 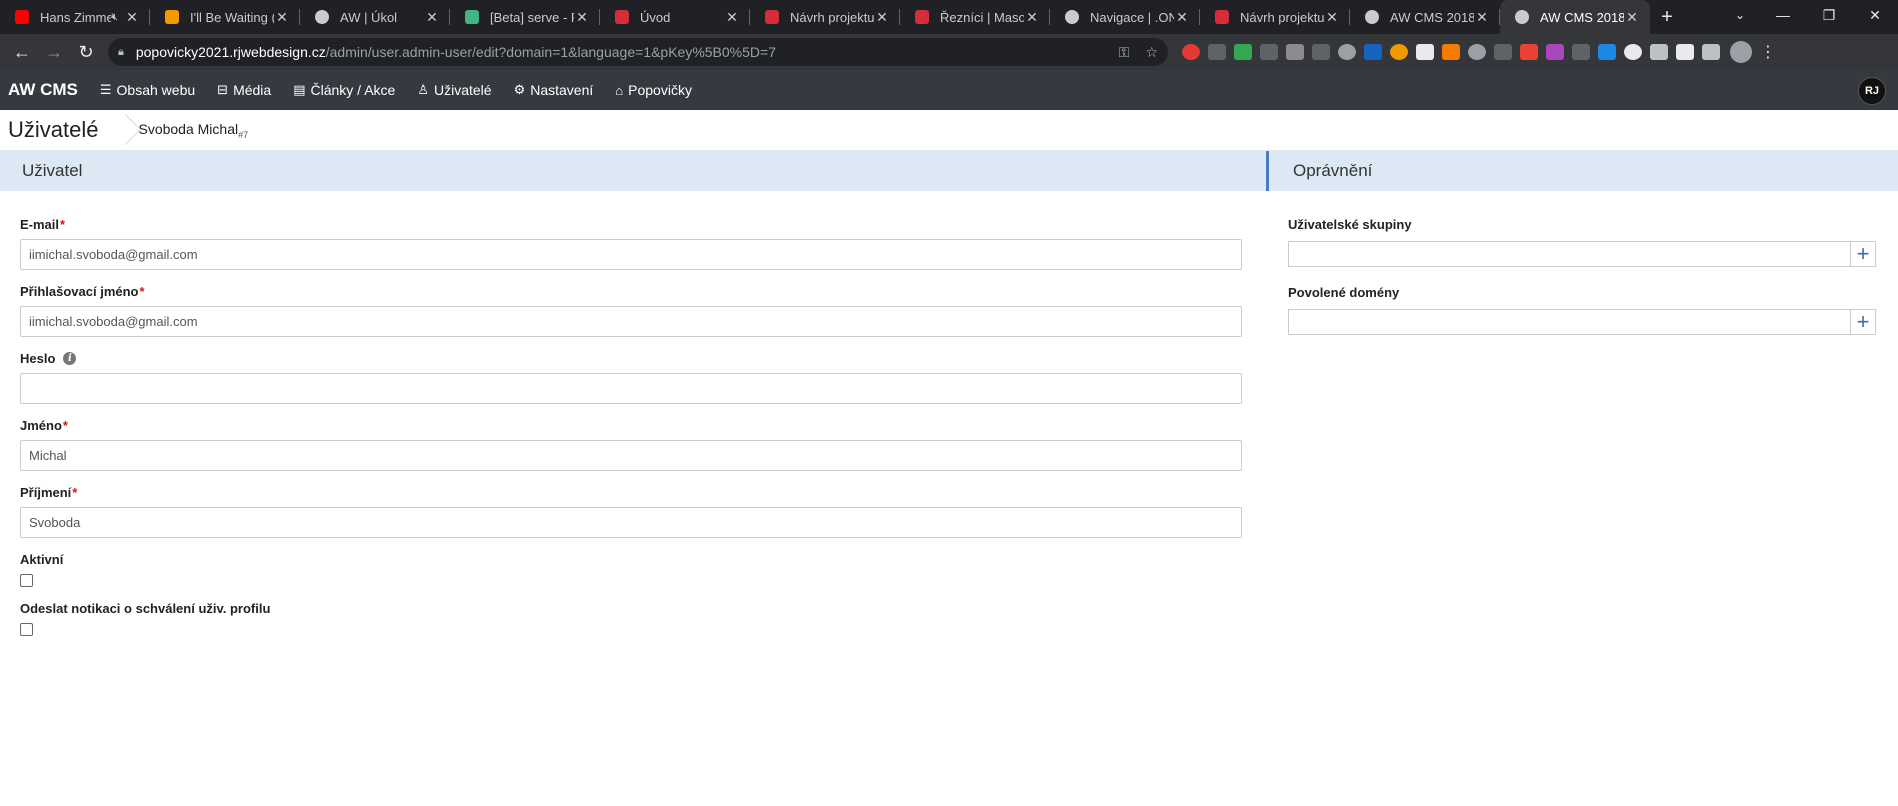 What do you see at coordinates (22, 52) in the screenshot?
I see `back-icon: ←` at bounding box center [22, 52].